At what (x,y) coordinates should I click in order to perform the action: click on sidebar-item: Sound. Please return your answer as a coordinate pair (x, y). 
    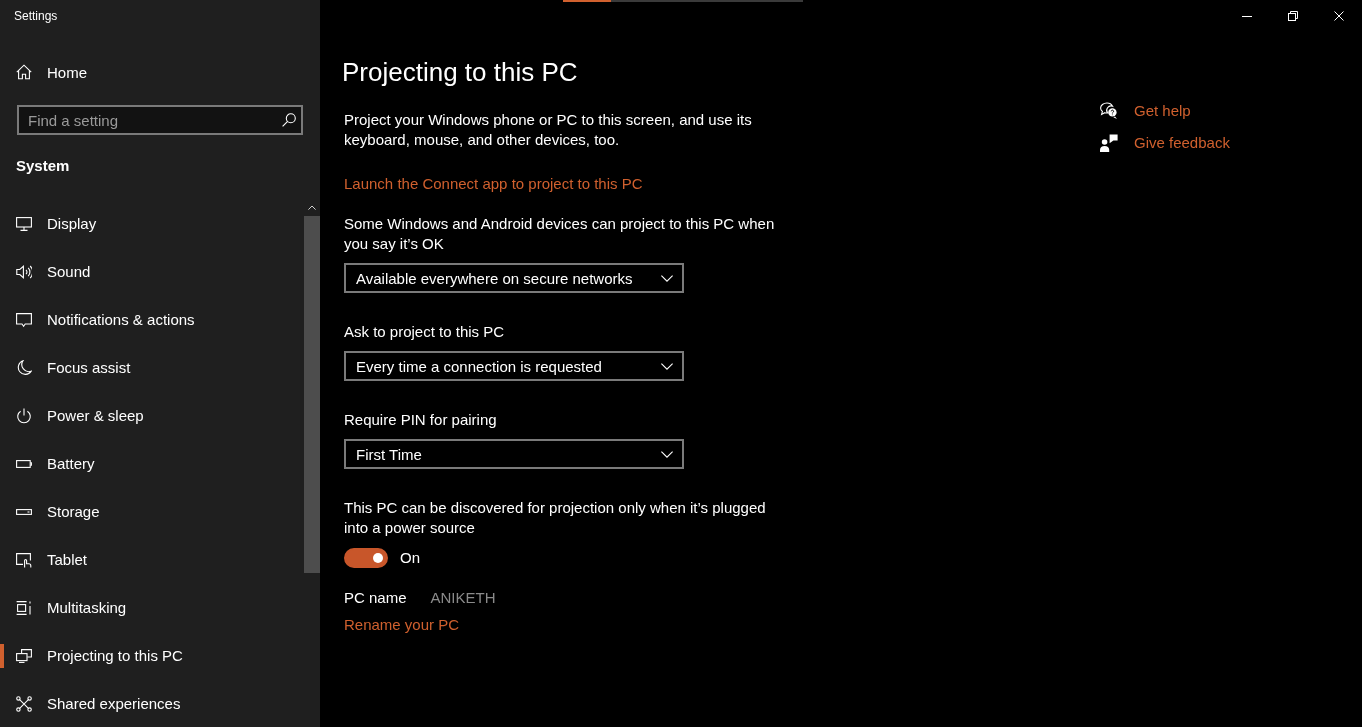
    Looking at the image, I should click on (152, 272).